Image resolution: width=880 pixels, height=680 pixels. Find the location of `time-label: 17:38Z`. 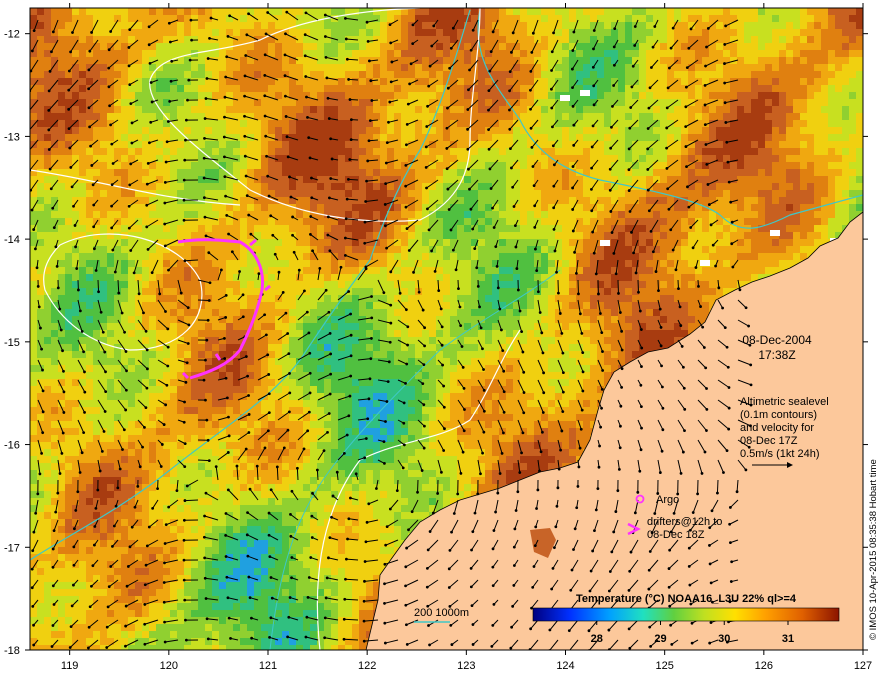

time-label: 17:38Z is located at coordinates (776, 355).